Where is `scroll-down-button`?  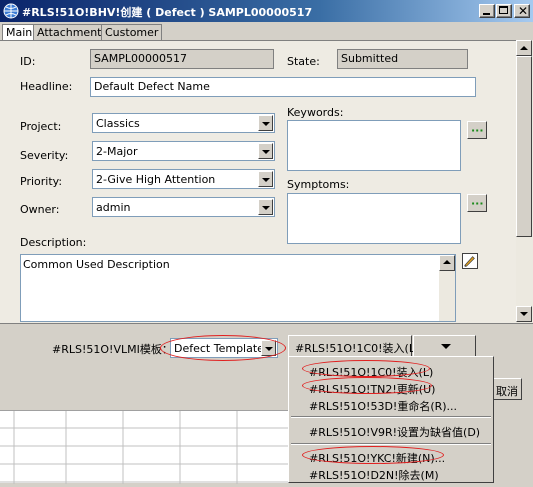 scroll-down-button is located at coordinates (524, 314).